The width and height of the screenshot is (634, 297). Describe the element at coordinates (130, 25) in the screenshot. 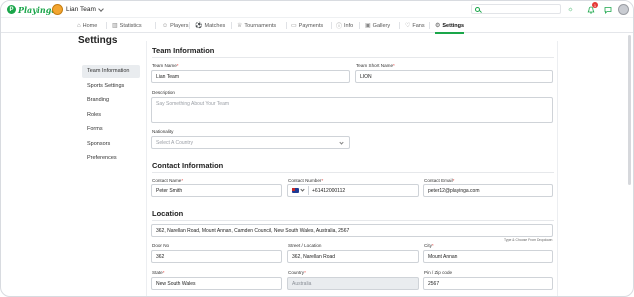

I see `nav-label: Statistics` at that location.